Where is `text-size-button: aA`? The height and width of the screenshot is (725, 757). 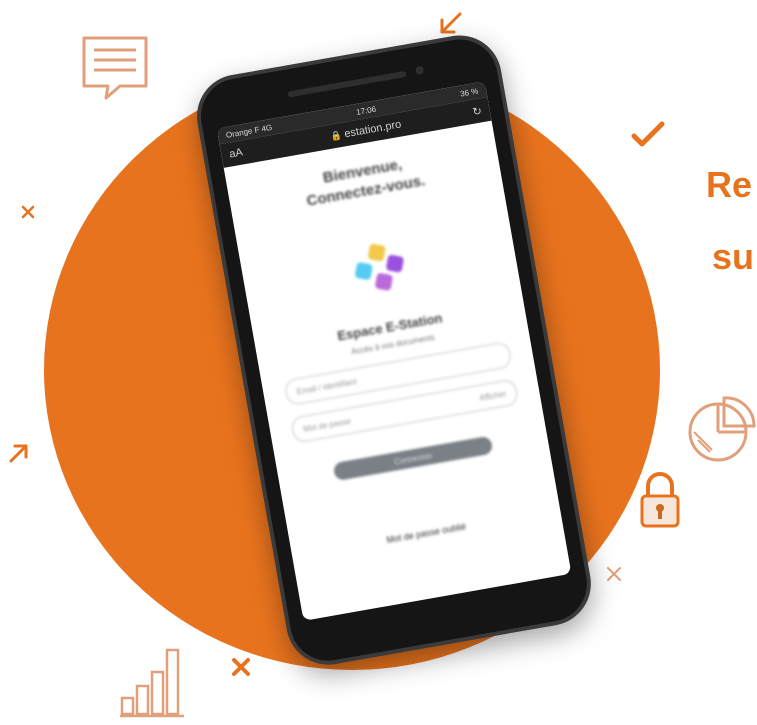
text-size-button: aA is located at coordinates (244, 152).